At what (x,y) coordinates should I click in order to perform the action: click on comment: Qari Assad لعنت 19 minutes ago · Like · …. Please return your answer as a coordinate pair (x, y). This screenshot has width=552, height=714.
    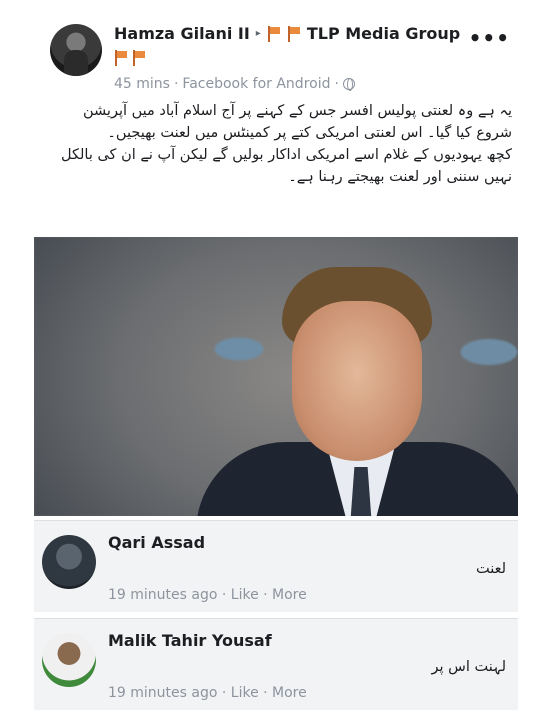
    Looking at the image, I should click on (276, 566).